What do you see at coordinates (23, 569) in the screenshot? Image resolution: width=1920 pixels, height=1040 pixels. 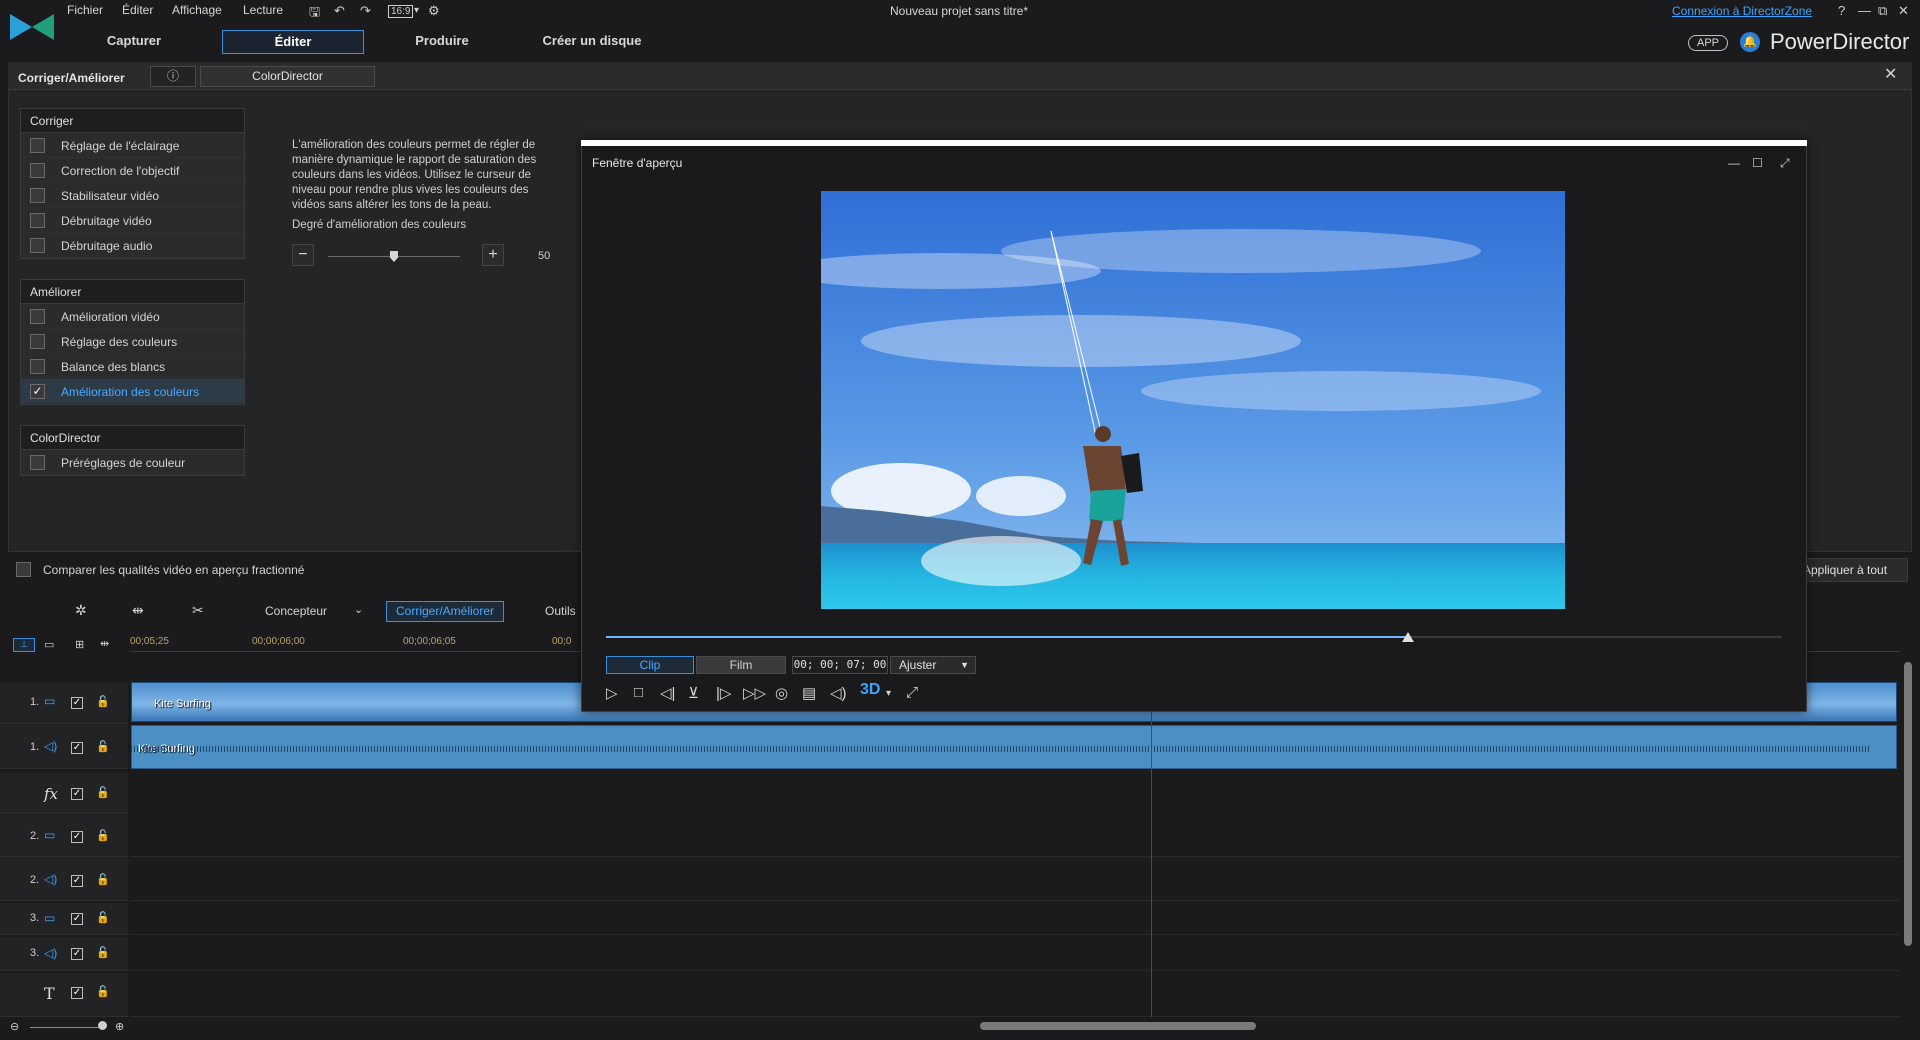 I see `compare-checkbox` at bounding box center [23, 569].